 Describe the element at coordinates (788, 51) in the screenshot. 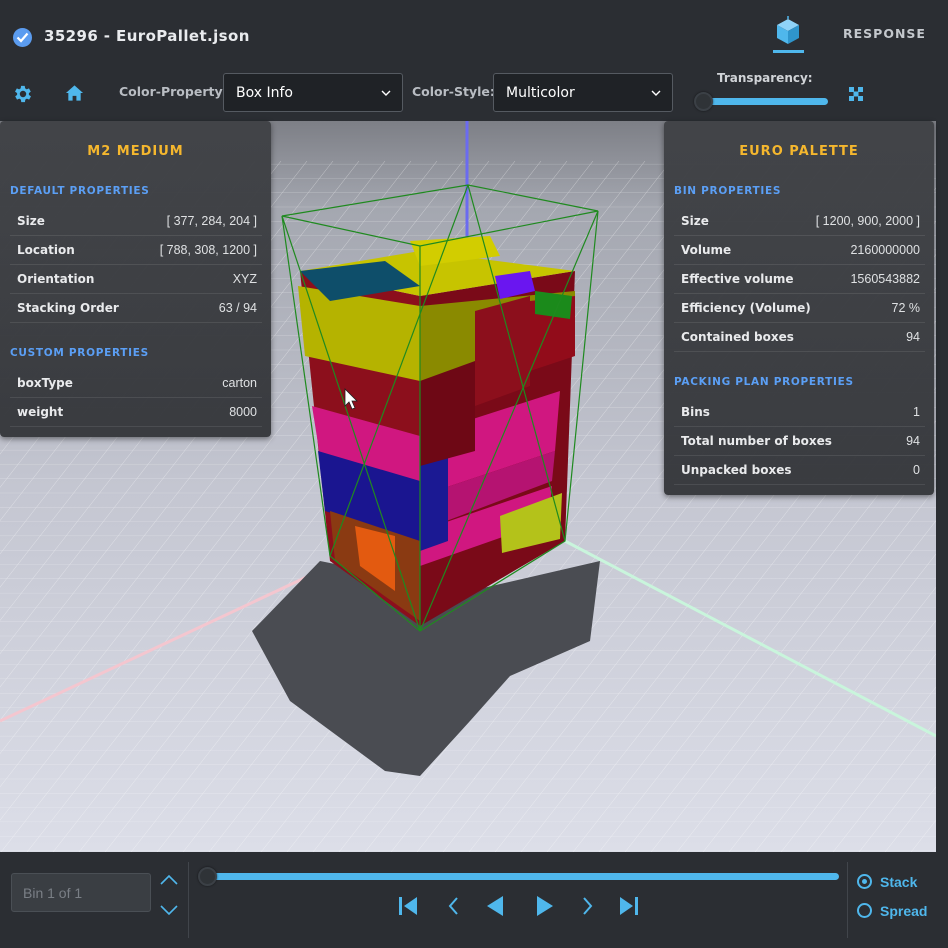

I see `active-tab-indicator` at that location.